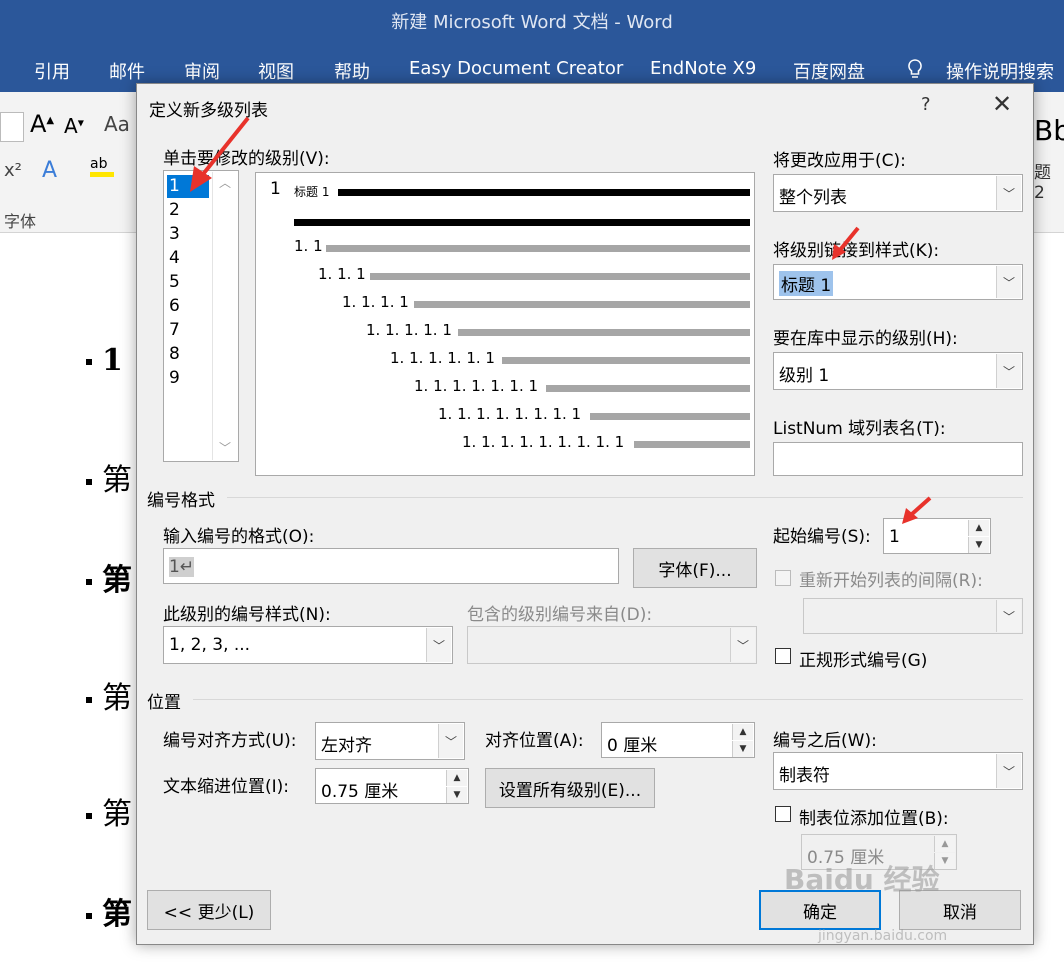  Describe the element at coordinates (226, 787) in the screenshot. I see `text-indent-label: 文本缩进位置(I):` at that location.